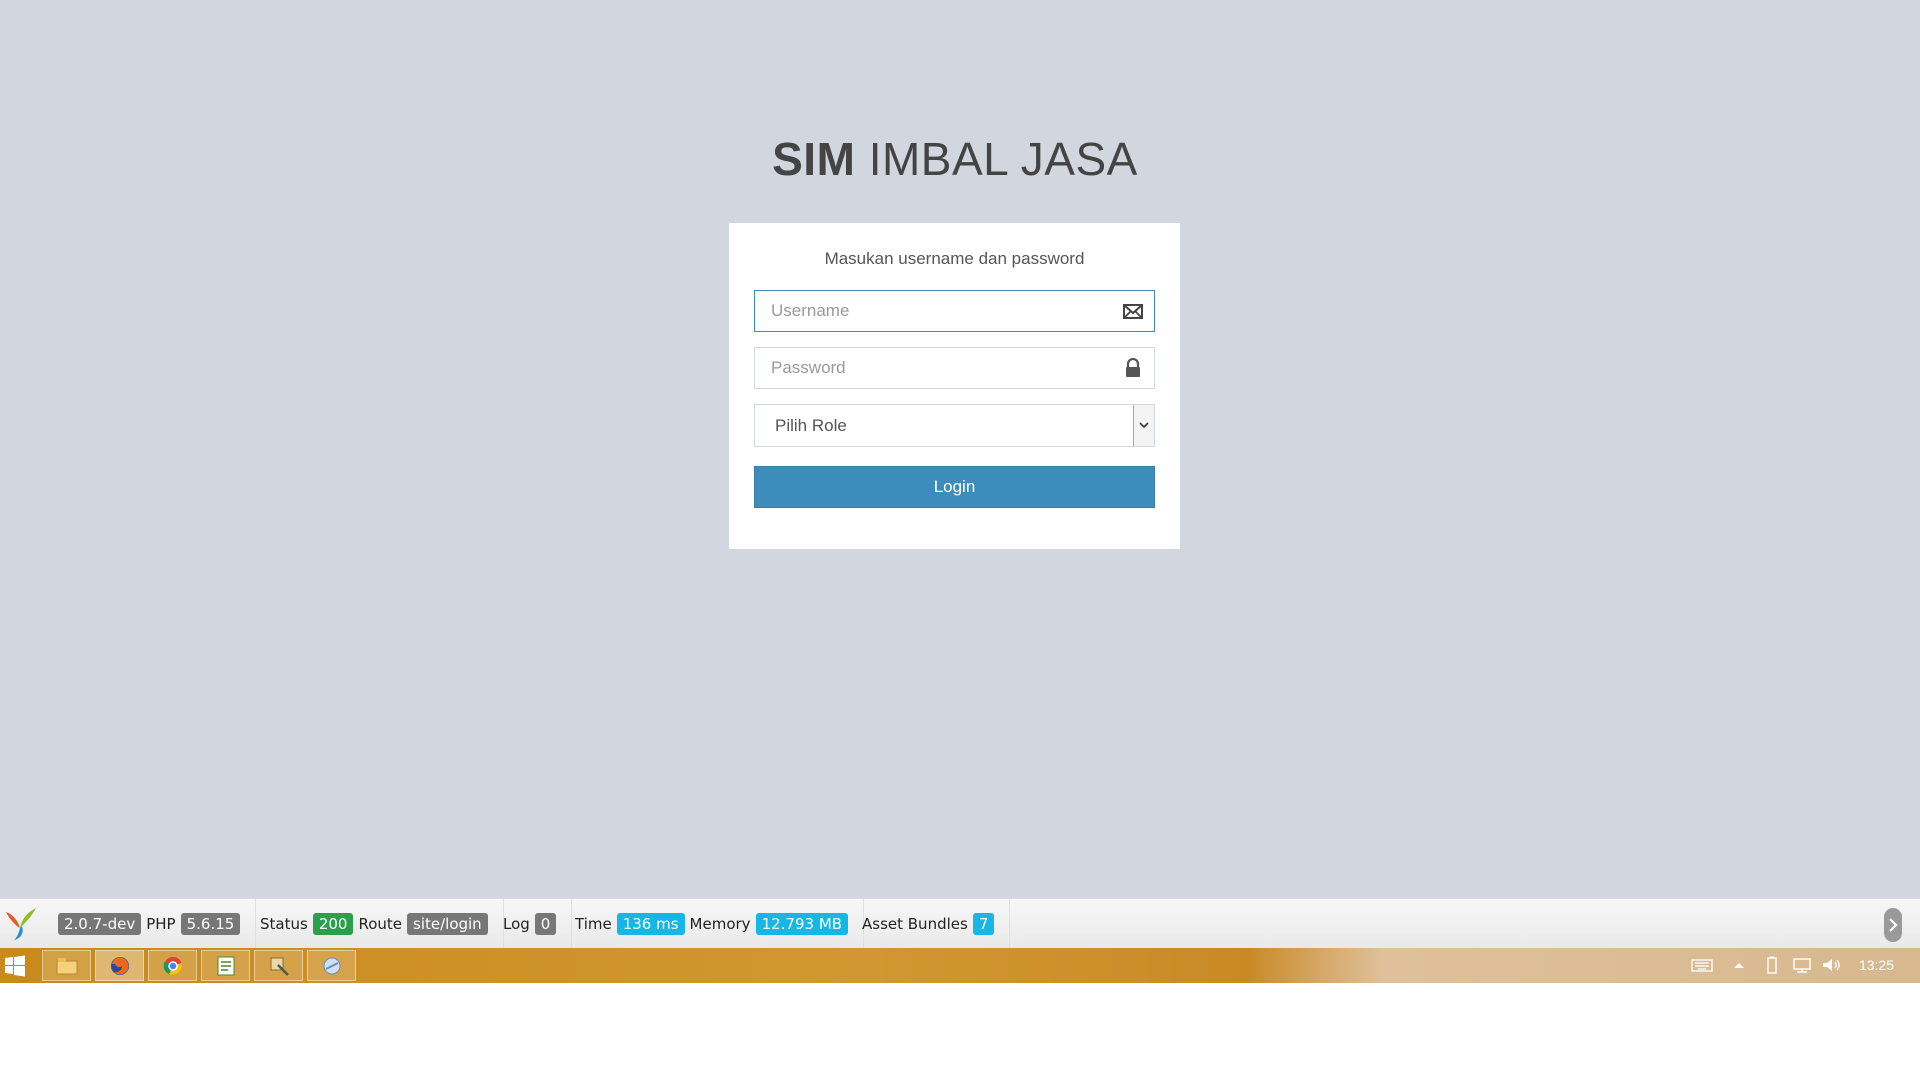 This screenshot has height=1080, width=1920. I want to click on route-label: Route, so click(380, 923).